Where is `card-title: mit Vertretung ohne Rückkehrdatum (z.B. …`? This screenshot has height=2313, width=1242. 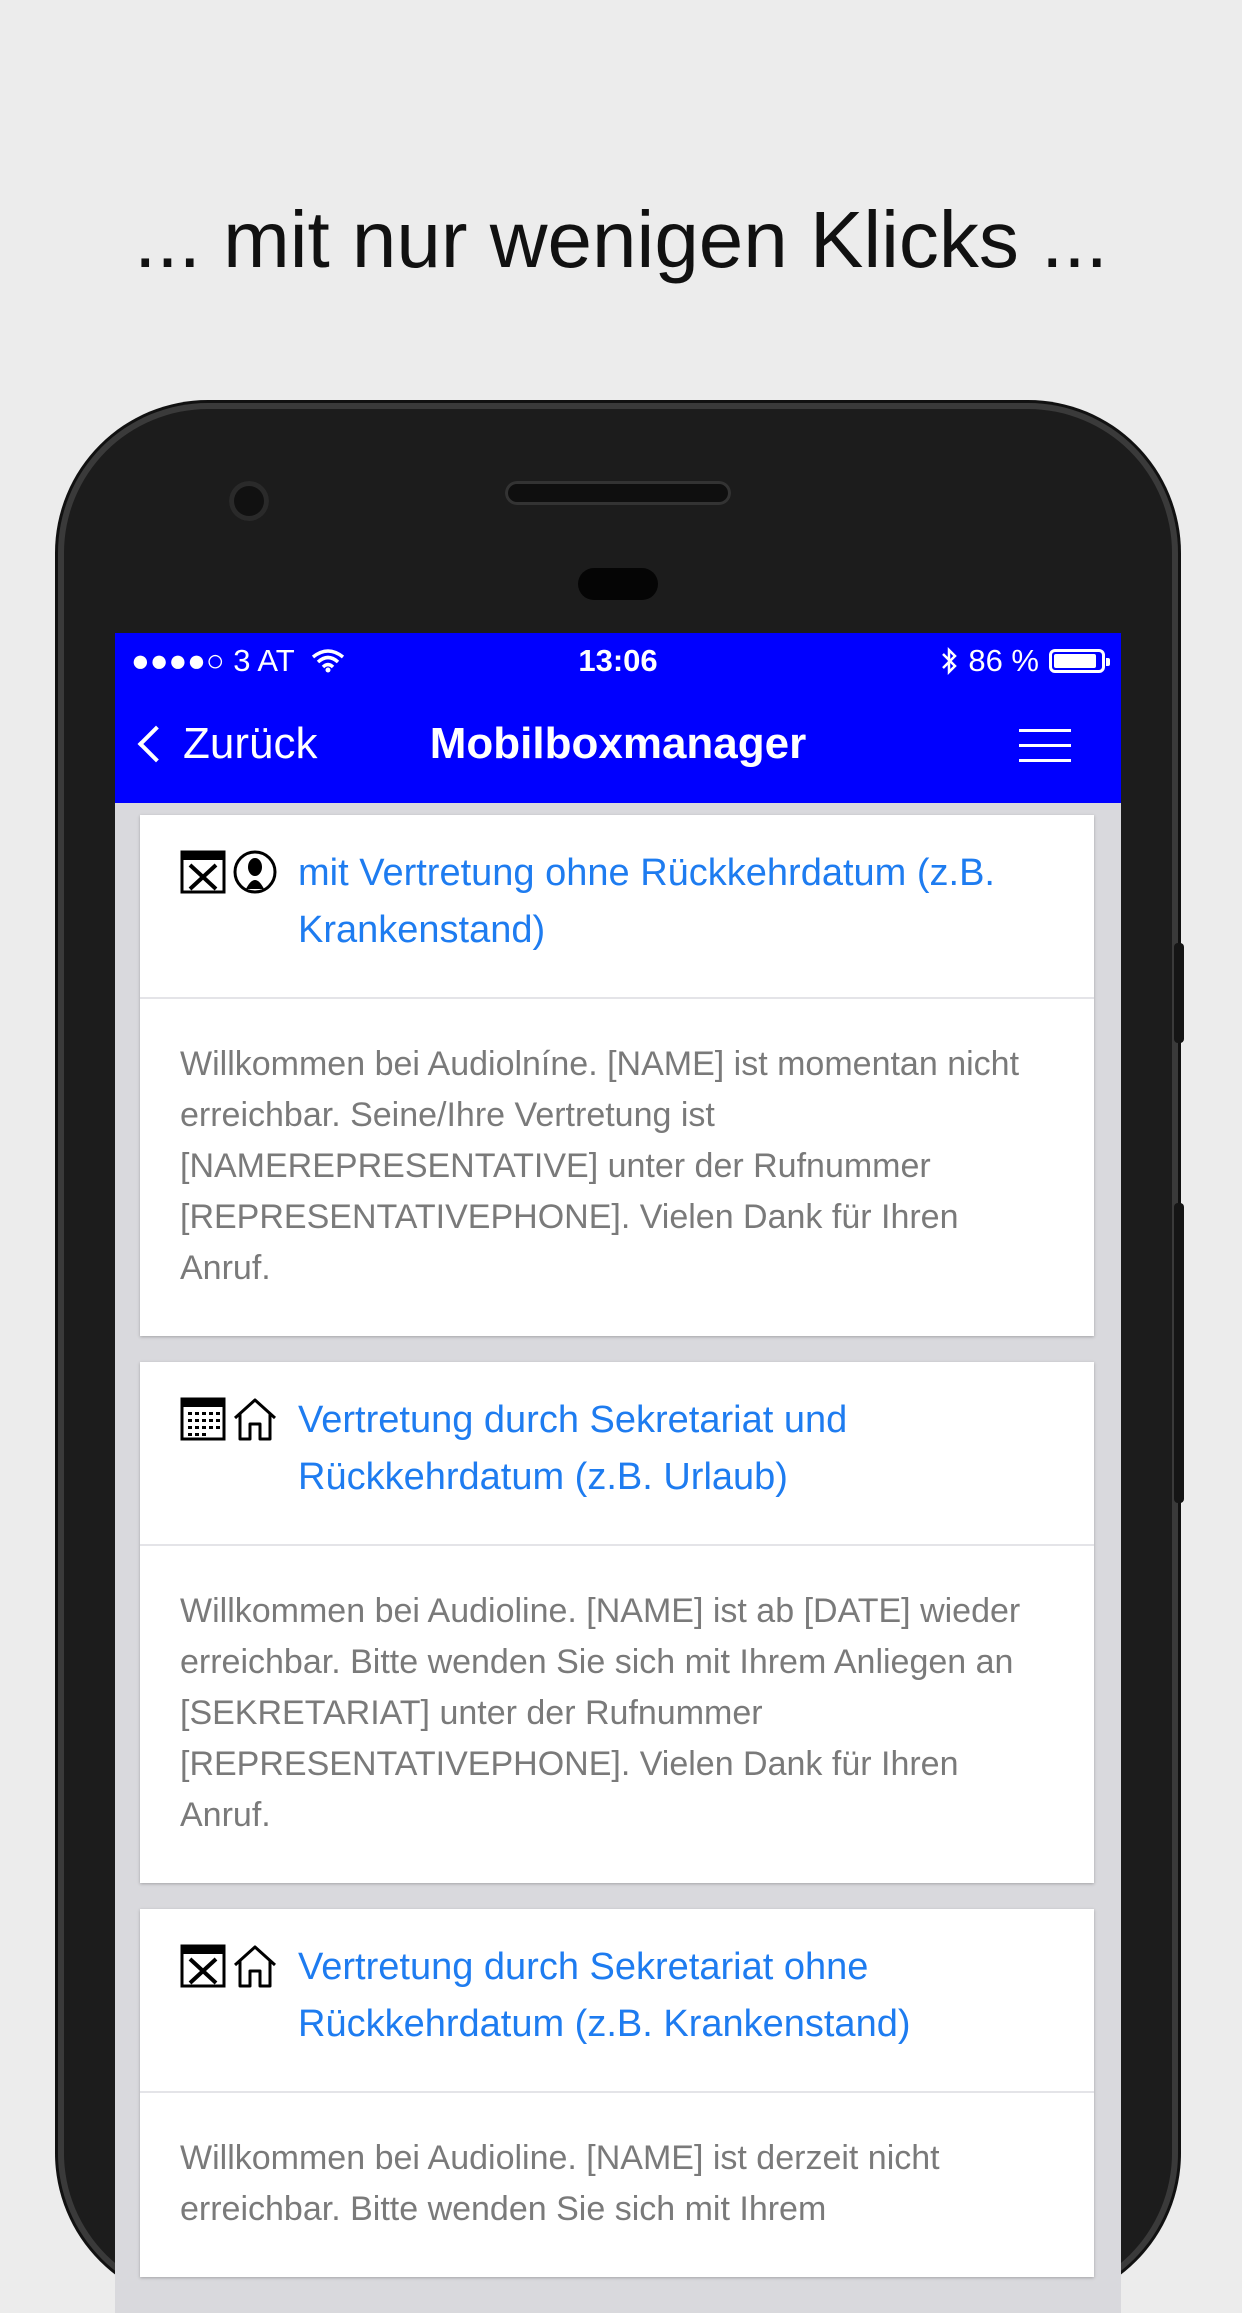
card-title: mit Vertretung ohne Rückkehrdatum (z.B. … is located at coordinates (646, 901).